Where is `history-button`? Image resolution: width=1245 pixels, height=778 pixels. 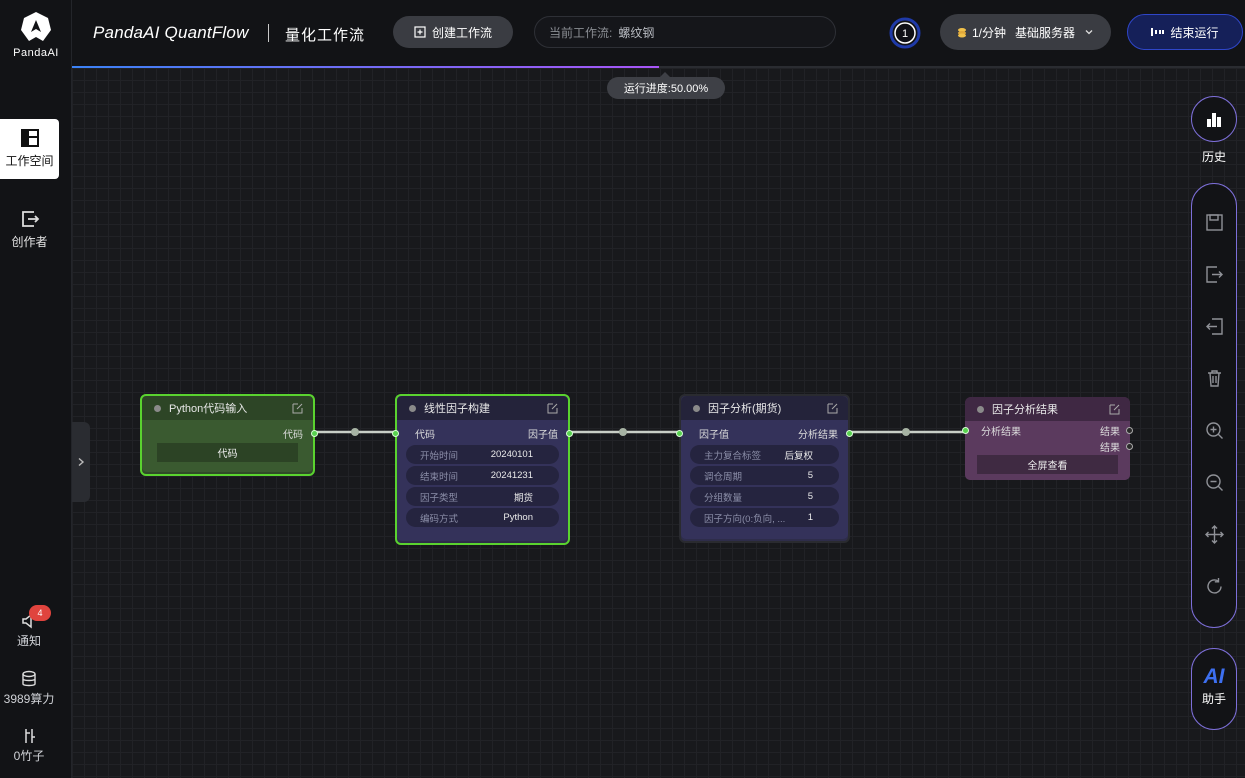
history-button is located at coordinates (1214, 119).